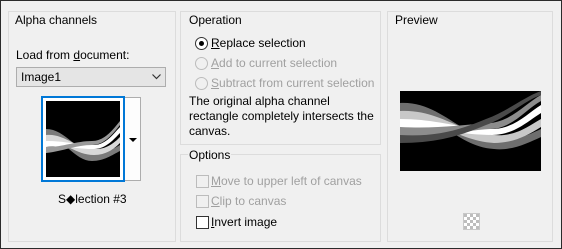  I want to click on checkerboard-icon, so click(471, 221).